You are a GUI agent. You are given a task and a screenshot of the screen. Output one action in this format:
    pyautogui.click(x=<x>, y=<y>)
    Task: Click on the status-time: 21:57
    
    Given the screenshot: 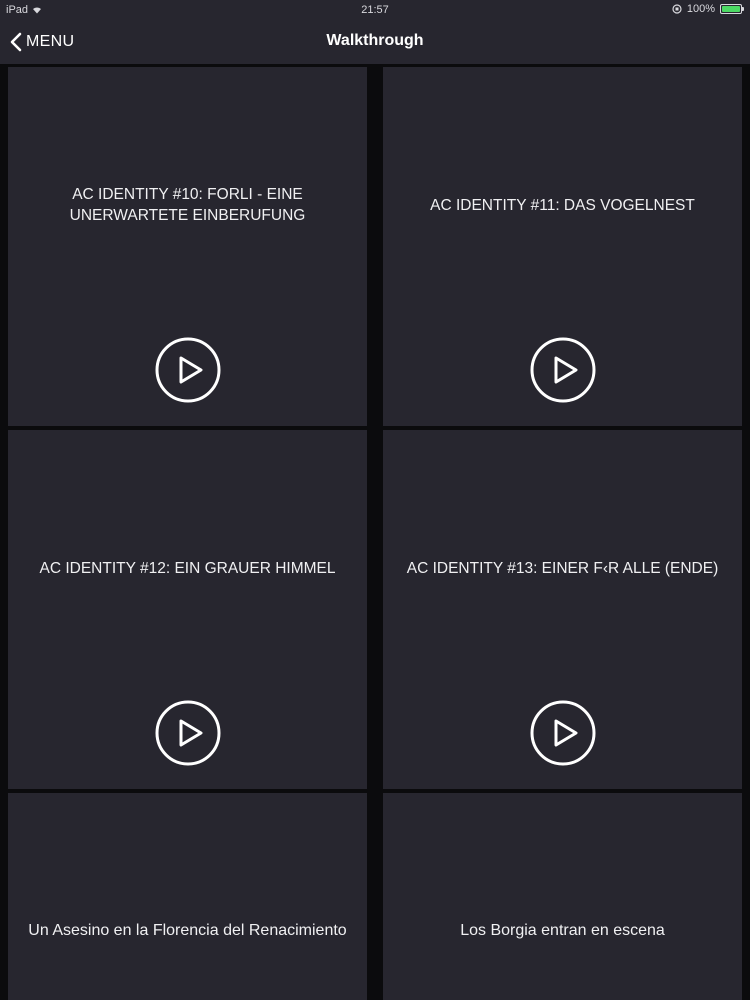 What is the action you would take?
    pyautogui.click(x=375, y=10)
    